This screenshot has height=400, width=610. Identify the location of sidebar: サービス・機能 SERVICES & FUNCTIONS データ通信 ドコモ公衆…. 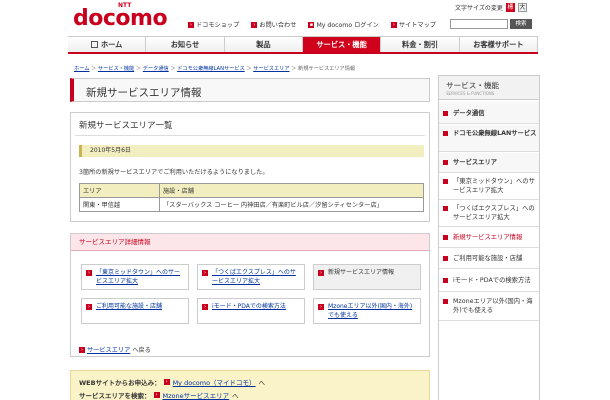
(489, 237).